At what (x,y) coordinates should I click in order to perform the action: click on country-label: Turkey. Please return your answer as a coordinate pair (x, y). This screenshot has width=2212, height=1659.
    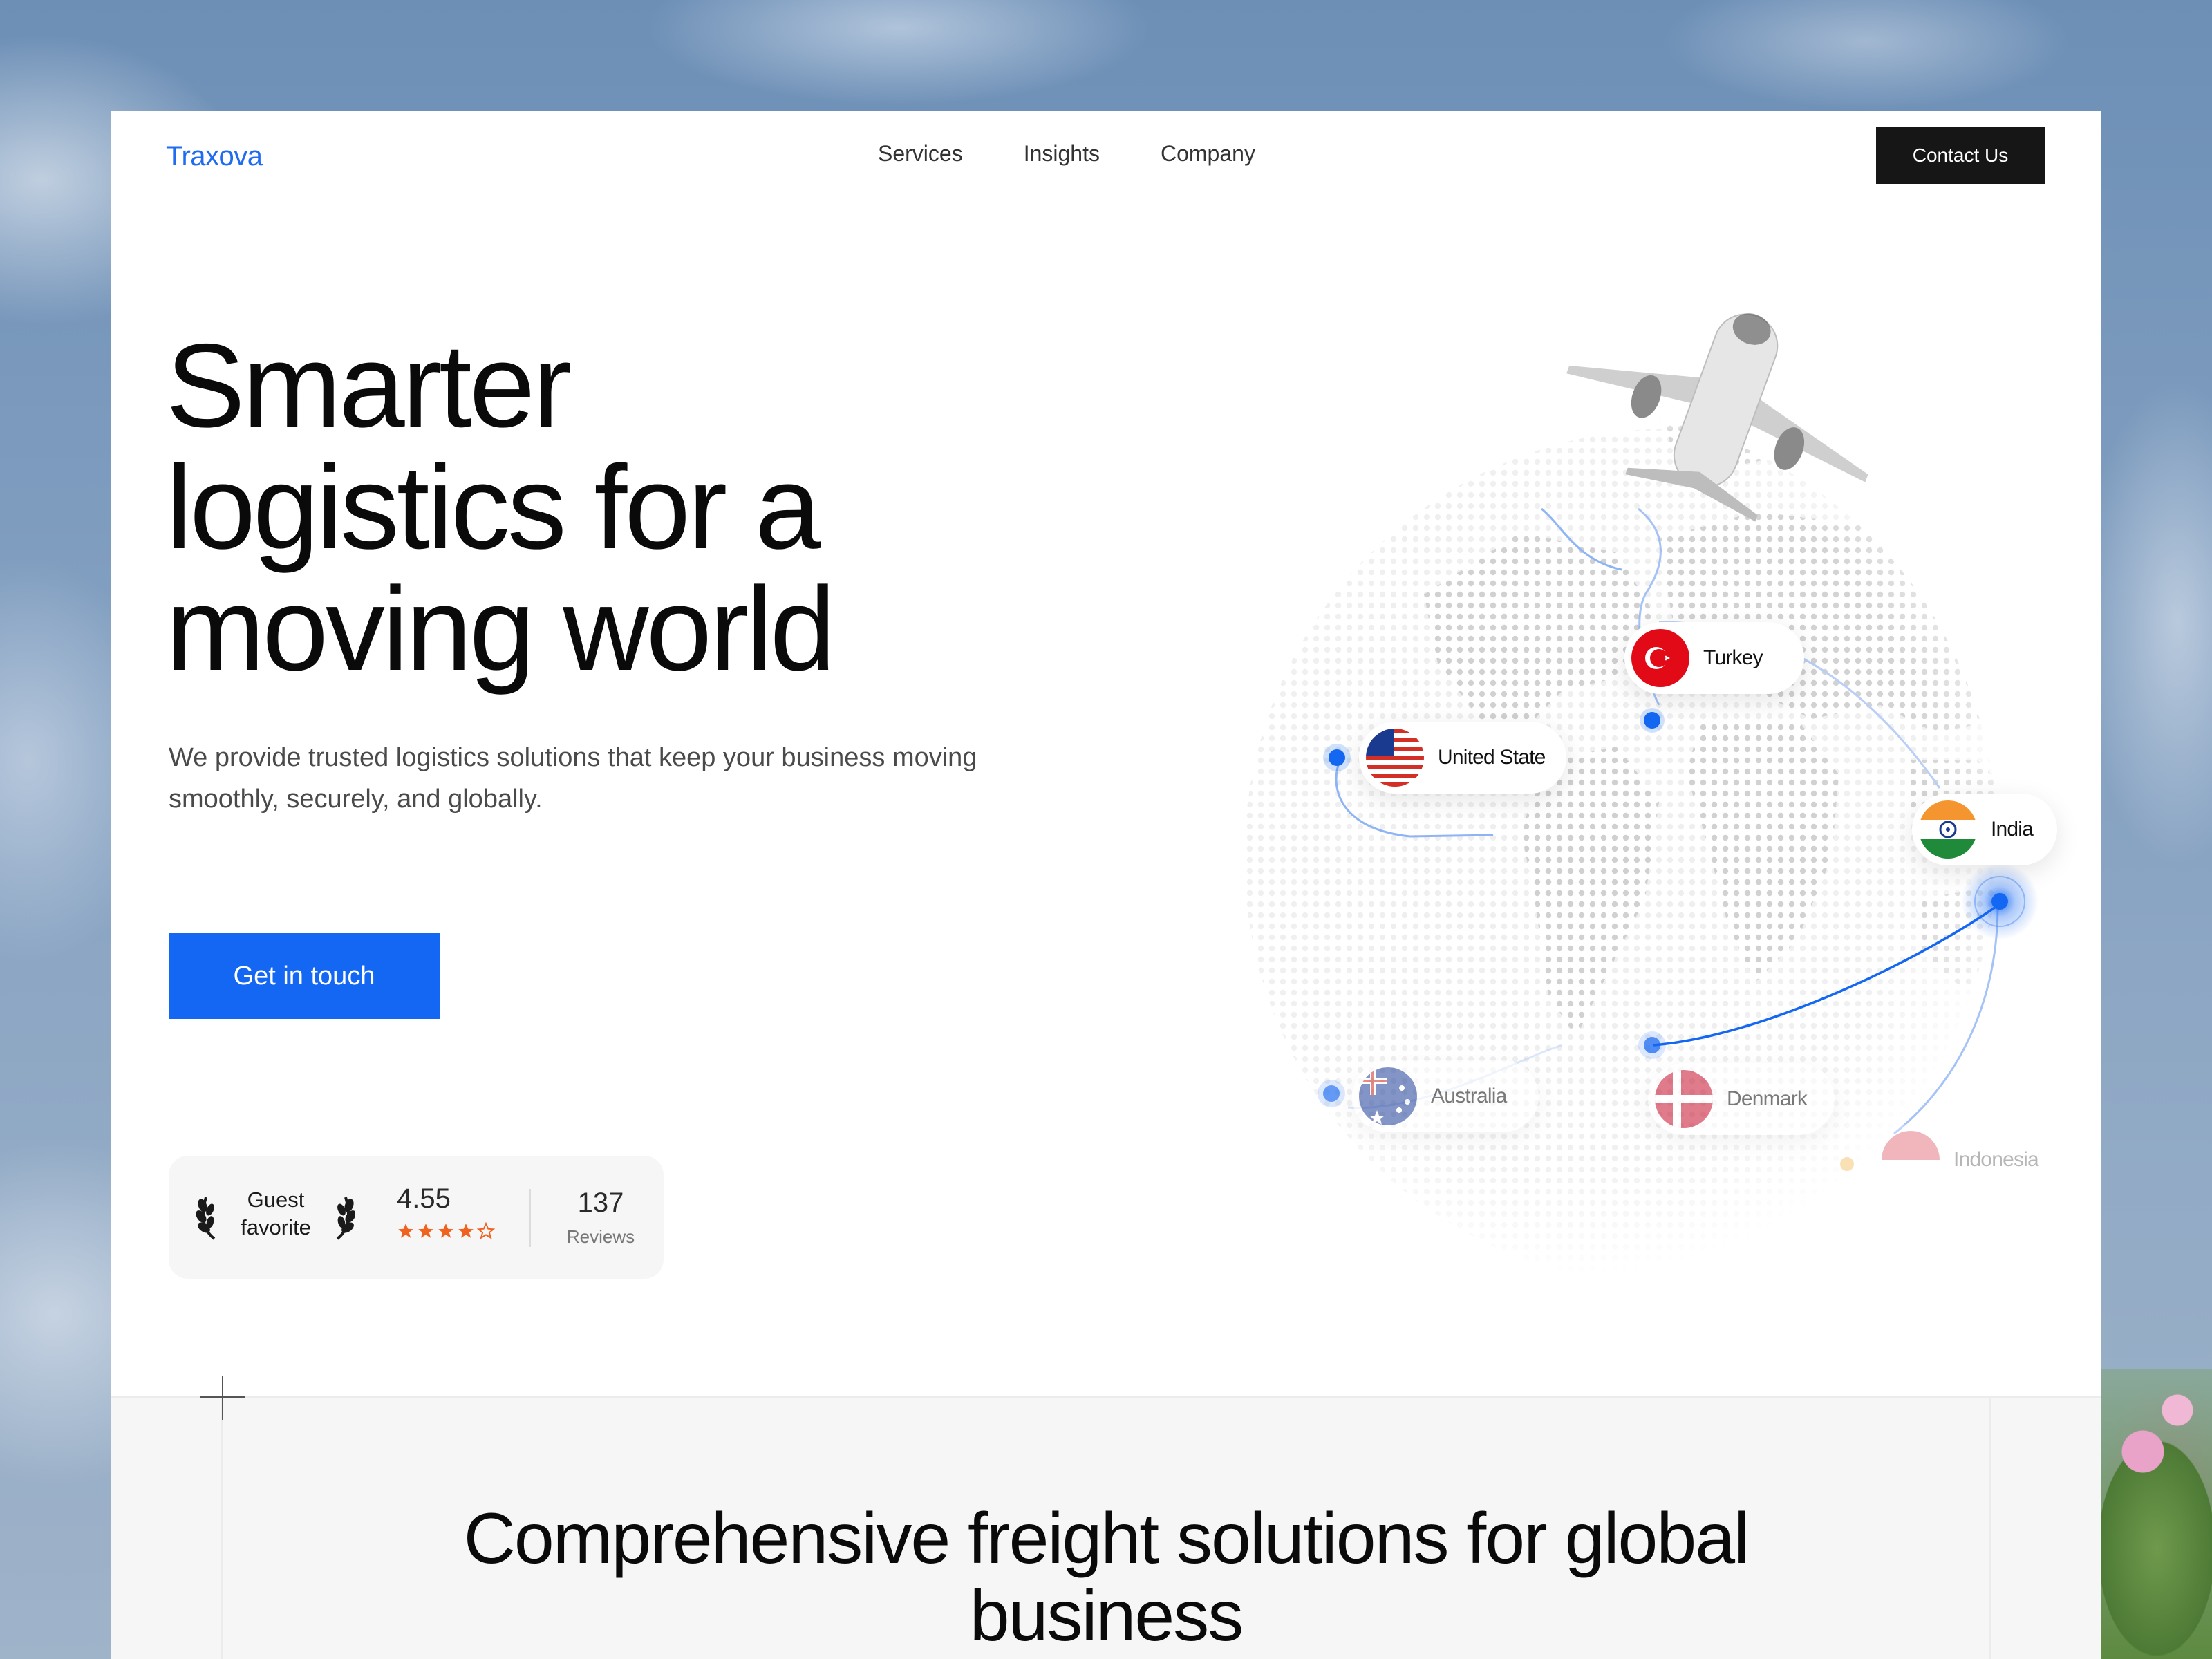
    Looking at the image, I should click on (1733, 657).